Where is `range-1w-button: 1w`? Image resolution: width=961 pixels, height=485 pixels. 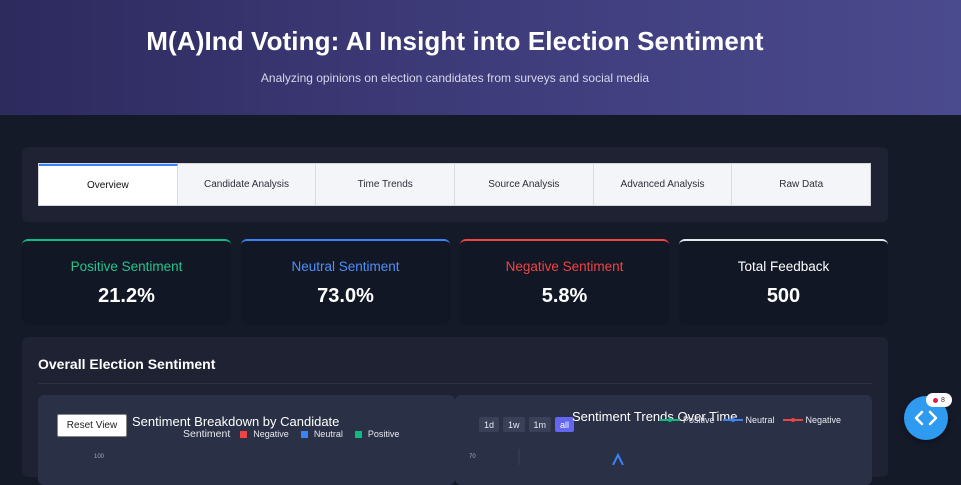
range-1w-button: 1w is located at coordinates (514, 424).